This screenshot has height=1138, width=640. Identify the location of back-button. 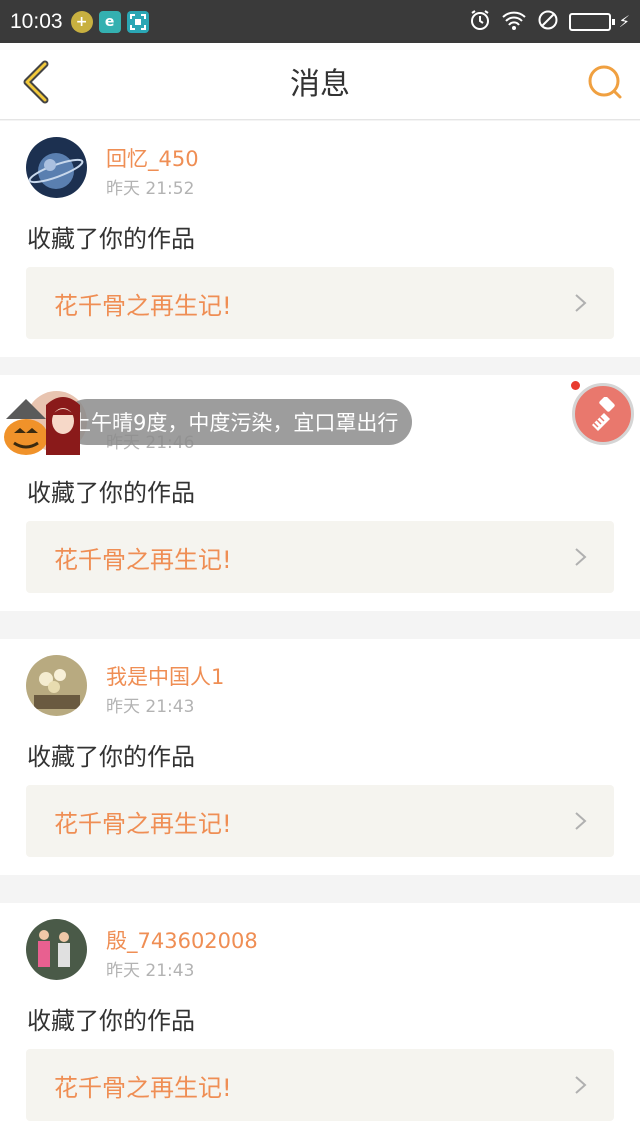
(36, 82).